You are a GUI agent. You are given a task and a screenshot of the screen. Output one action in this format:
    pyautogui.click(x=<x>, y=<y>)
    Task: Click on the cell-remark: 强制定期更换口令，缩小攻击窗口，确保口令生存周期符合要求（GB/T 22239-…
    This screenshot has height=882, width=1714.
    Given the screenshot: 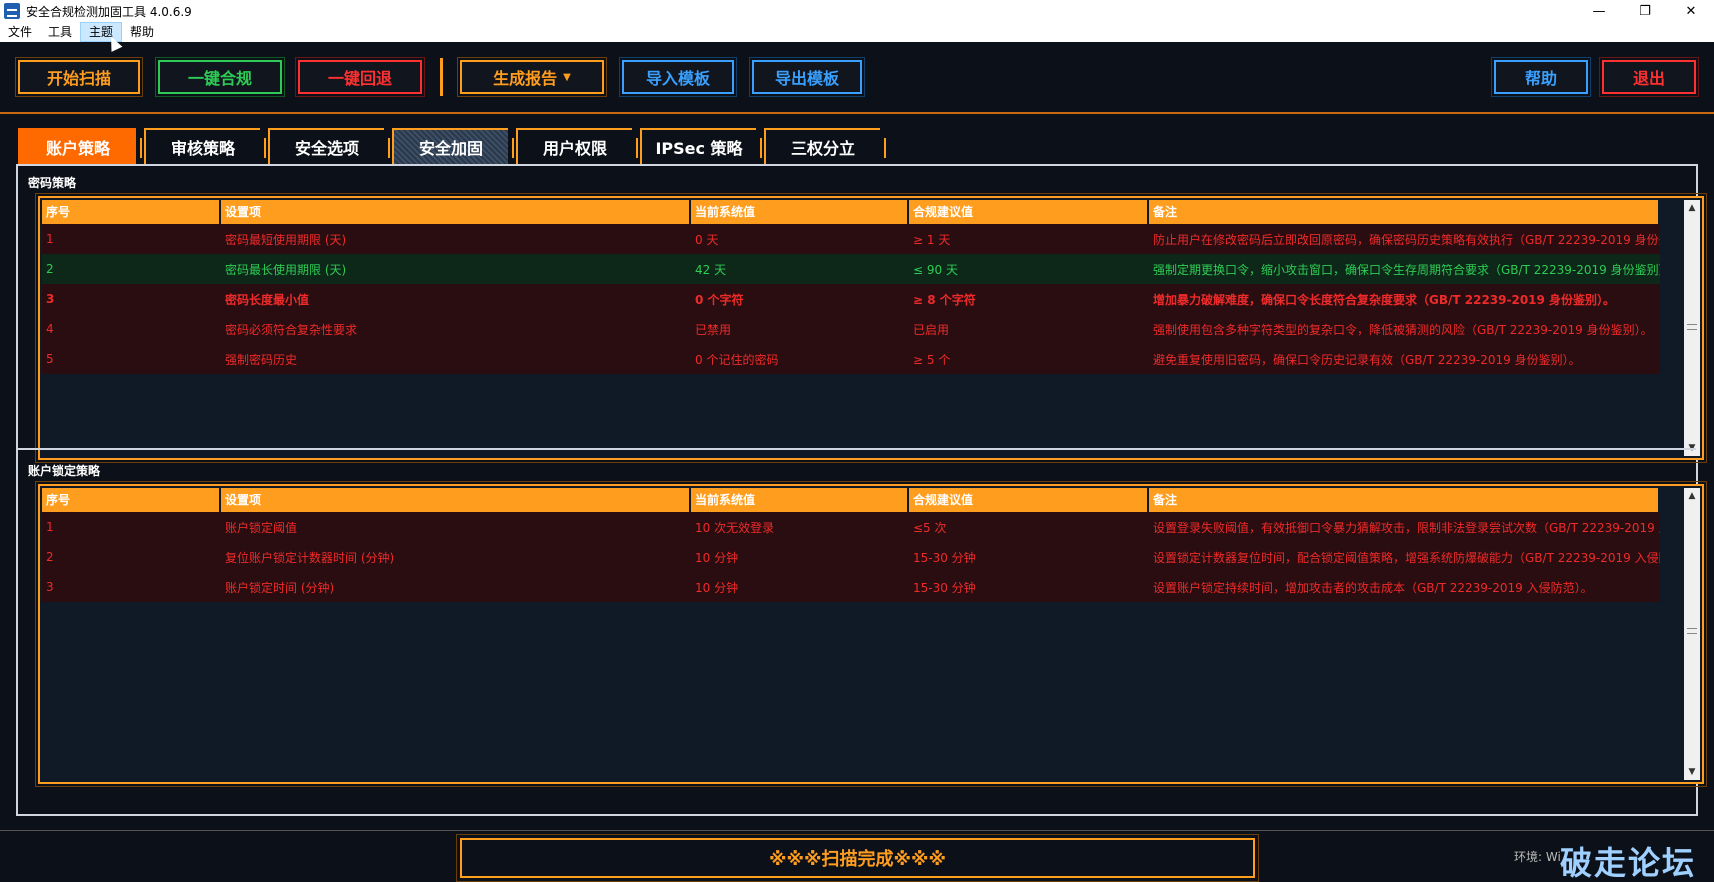 What is the action you would take?
    pyautogui.click(x=1406, y=269)
    